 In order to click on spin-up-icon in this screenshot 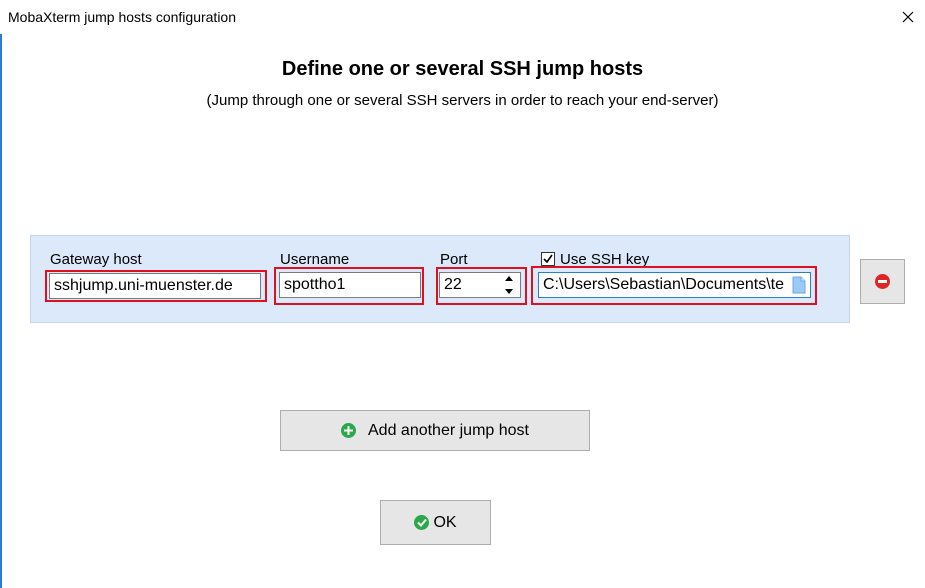, I will do `click(509, 278)`.